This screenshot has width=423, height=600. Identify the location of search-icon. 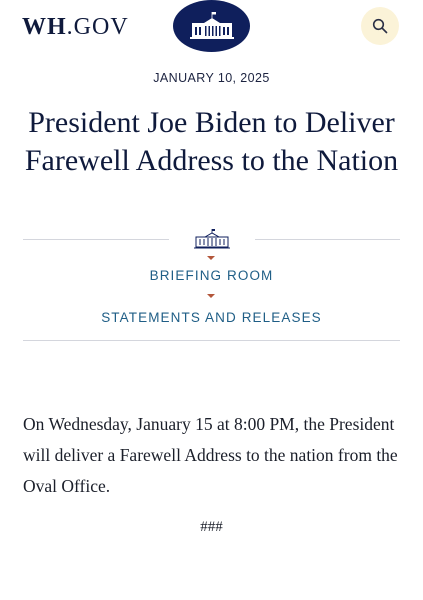
(380, 26).